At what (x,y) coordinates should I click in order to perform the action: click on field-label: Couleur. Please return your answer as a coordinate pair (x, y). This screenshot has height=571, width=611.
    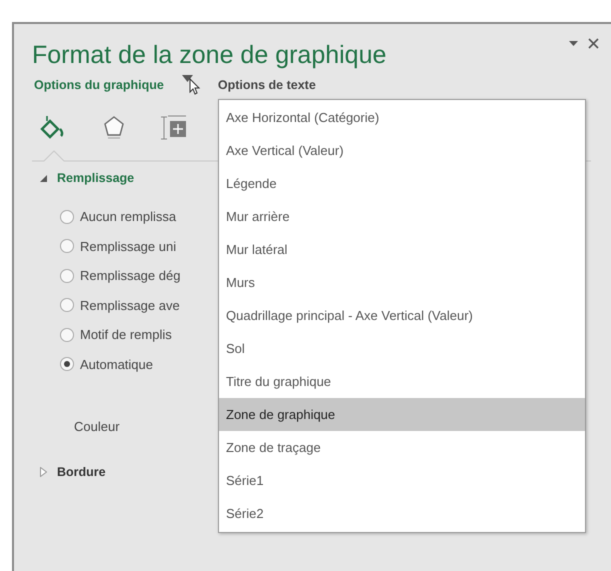
    Looking at the image, I should click on (97, 427).